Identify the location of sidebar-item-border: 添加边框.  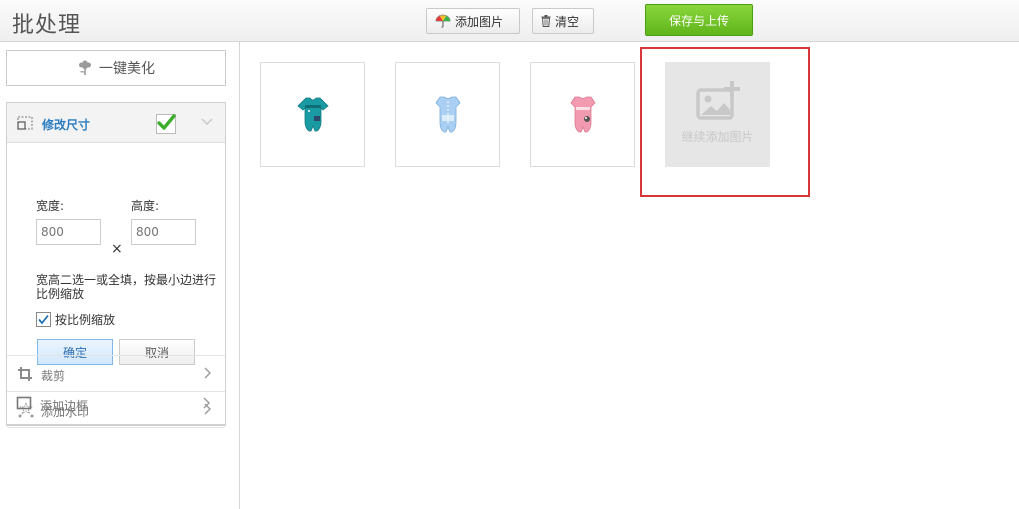
(116, 404).